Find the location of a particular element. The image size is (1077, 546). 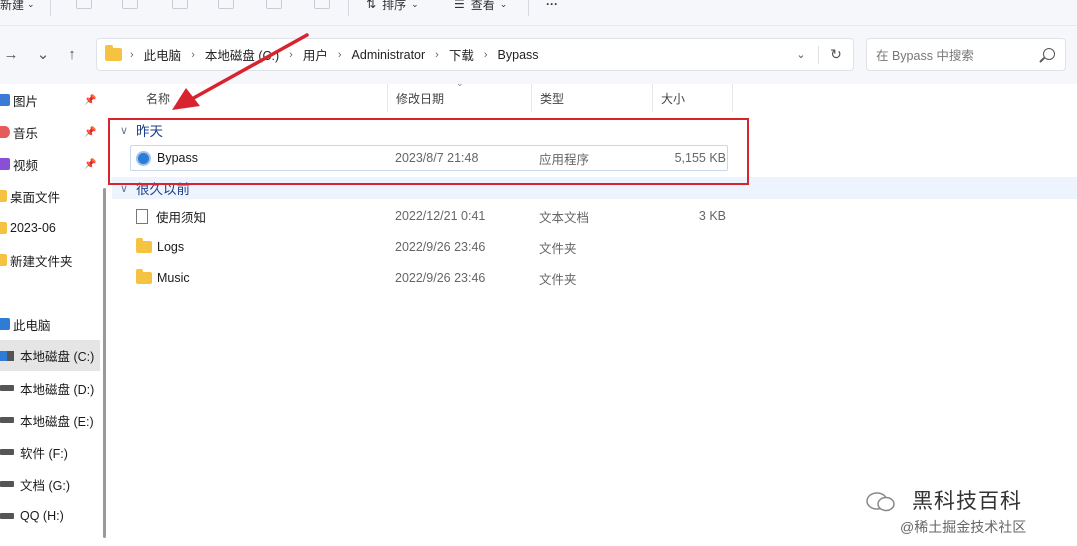

address-history-button: ⌄ is located at coordinates (801, 54).